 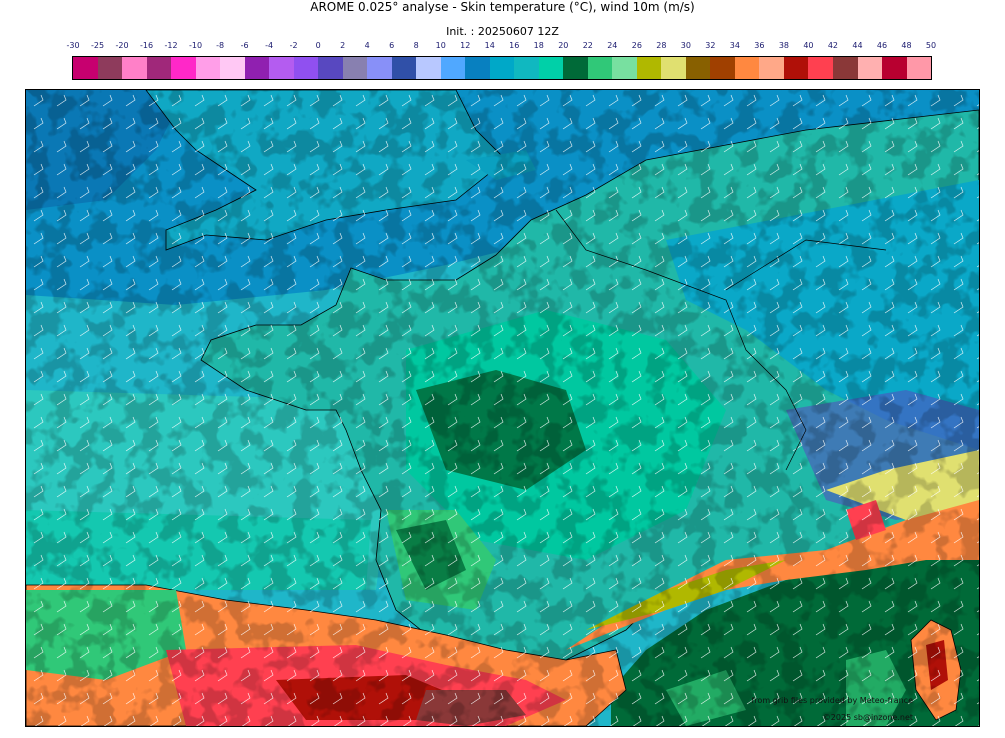 I want to click on colorbar-tick-label: -2, so click(x=293, y=45).